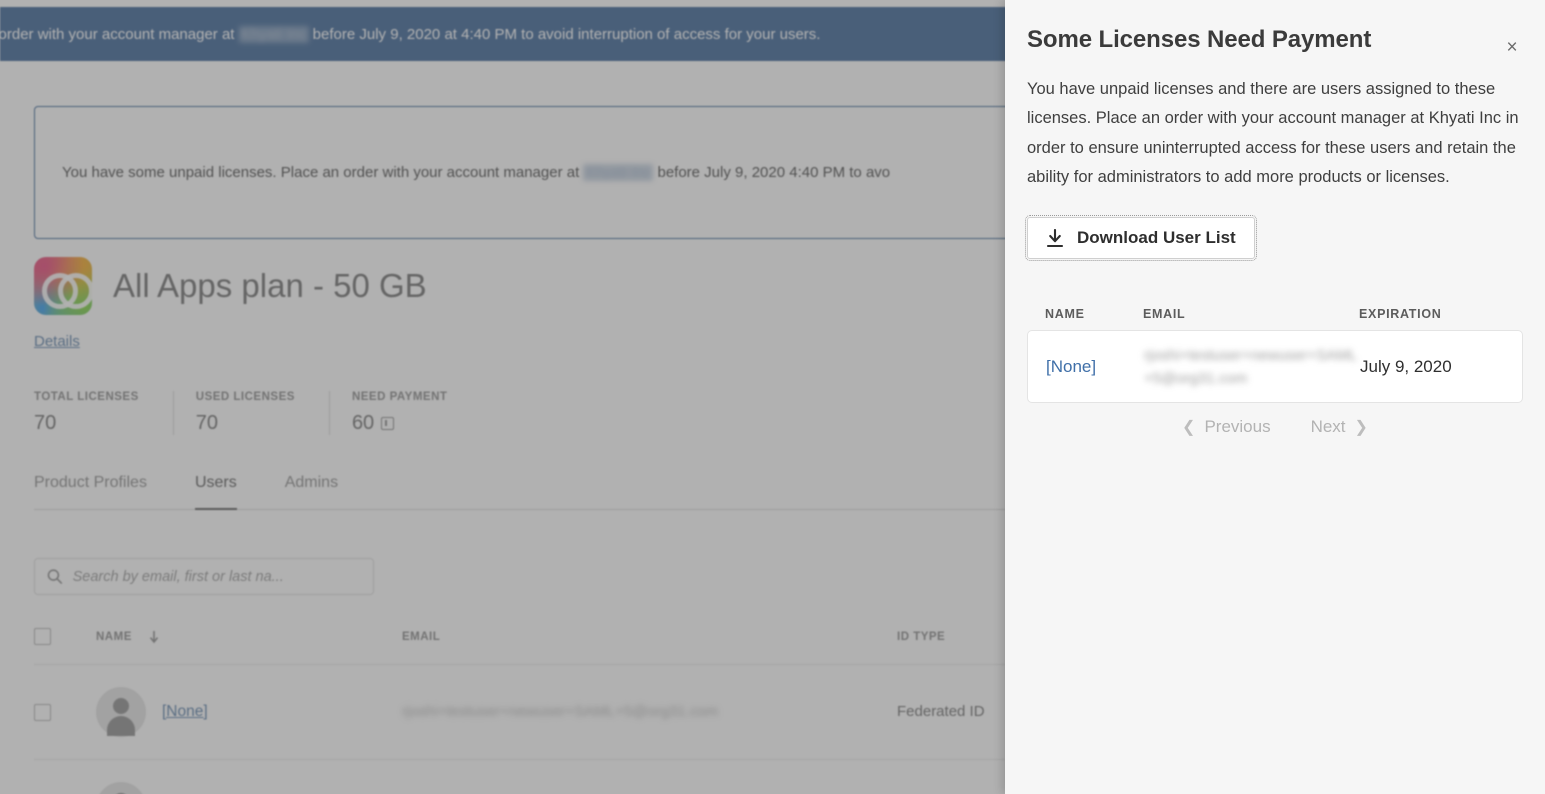  Describe the element at coordinates (1275, 427) in the screenshot. I see `panel-pagination: ❮ Previous Next ❯` at that location.